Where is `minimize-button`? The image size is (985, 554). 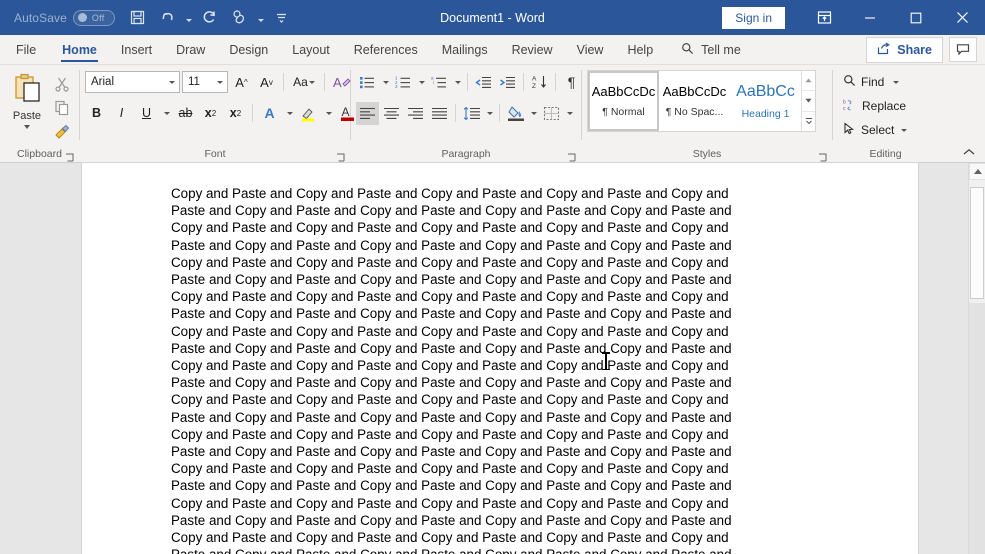 minimize-button is located at coordinates (870, 17).